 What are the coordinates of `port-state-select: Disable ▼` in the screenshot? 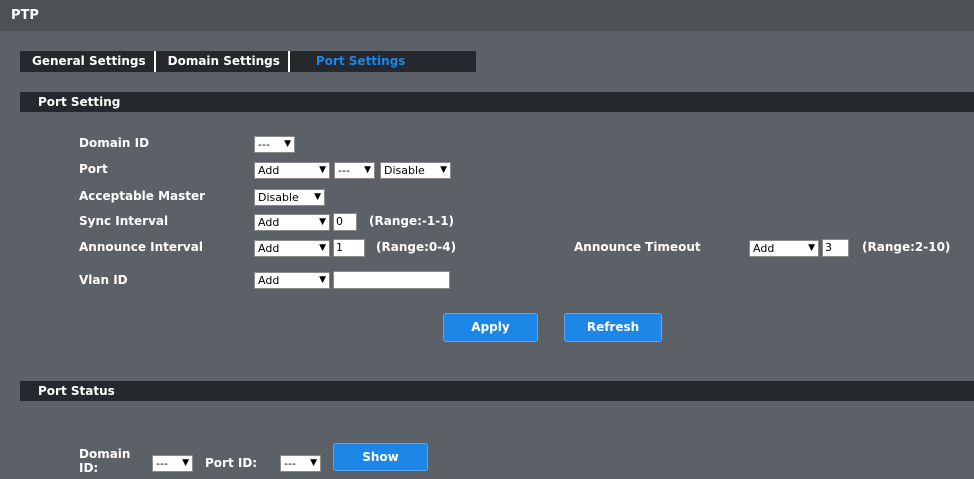 It's located at (415, 170).